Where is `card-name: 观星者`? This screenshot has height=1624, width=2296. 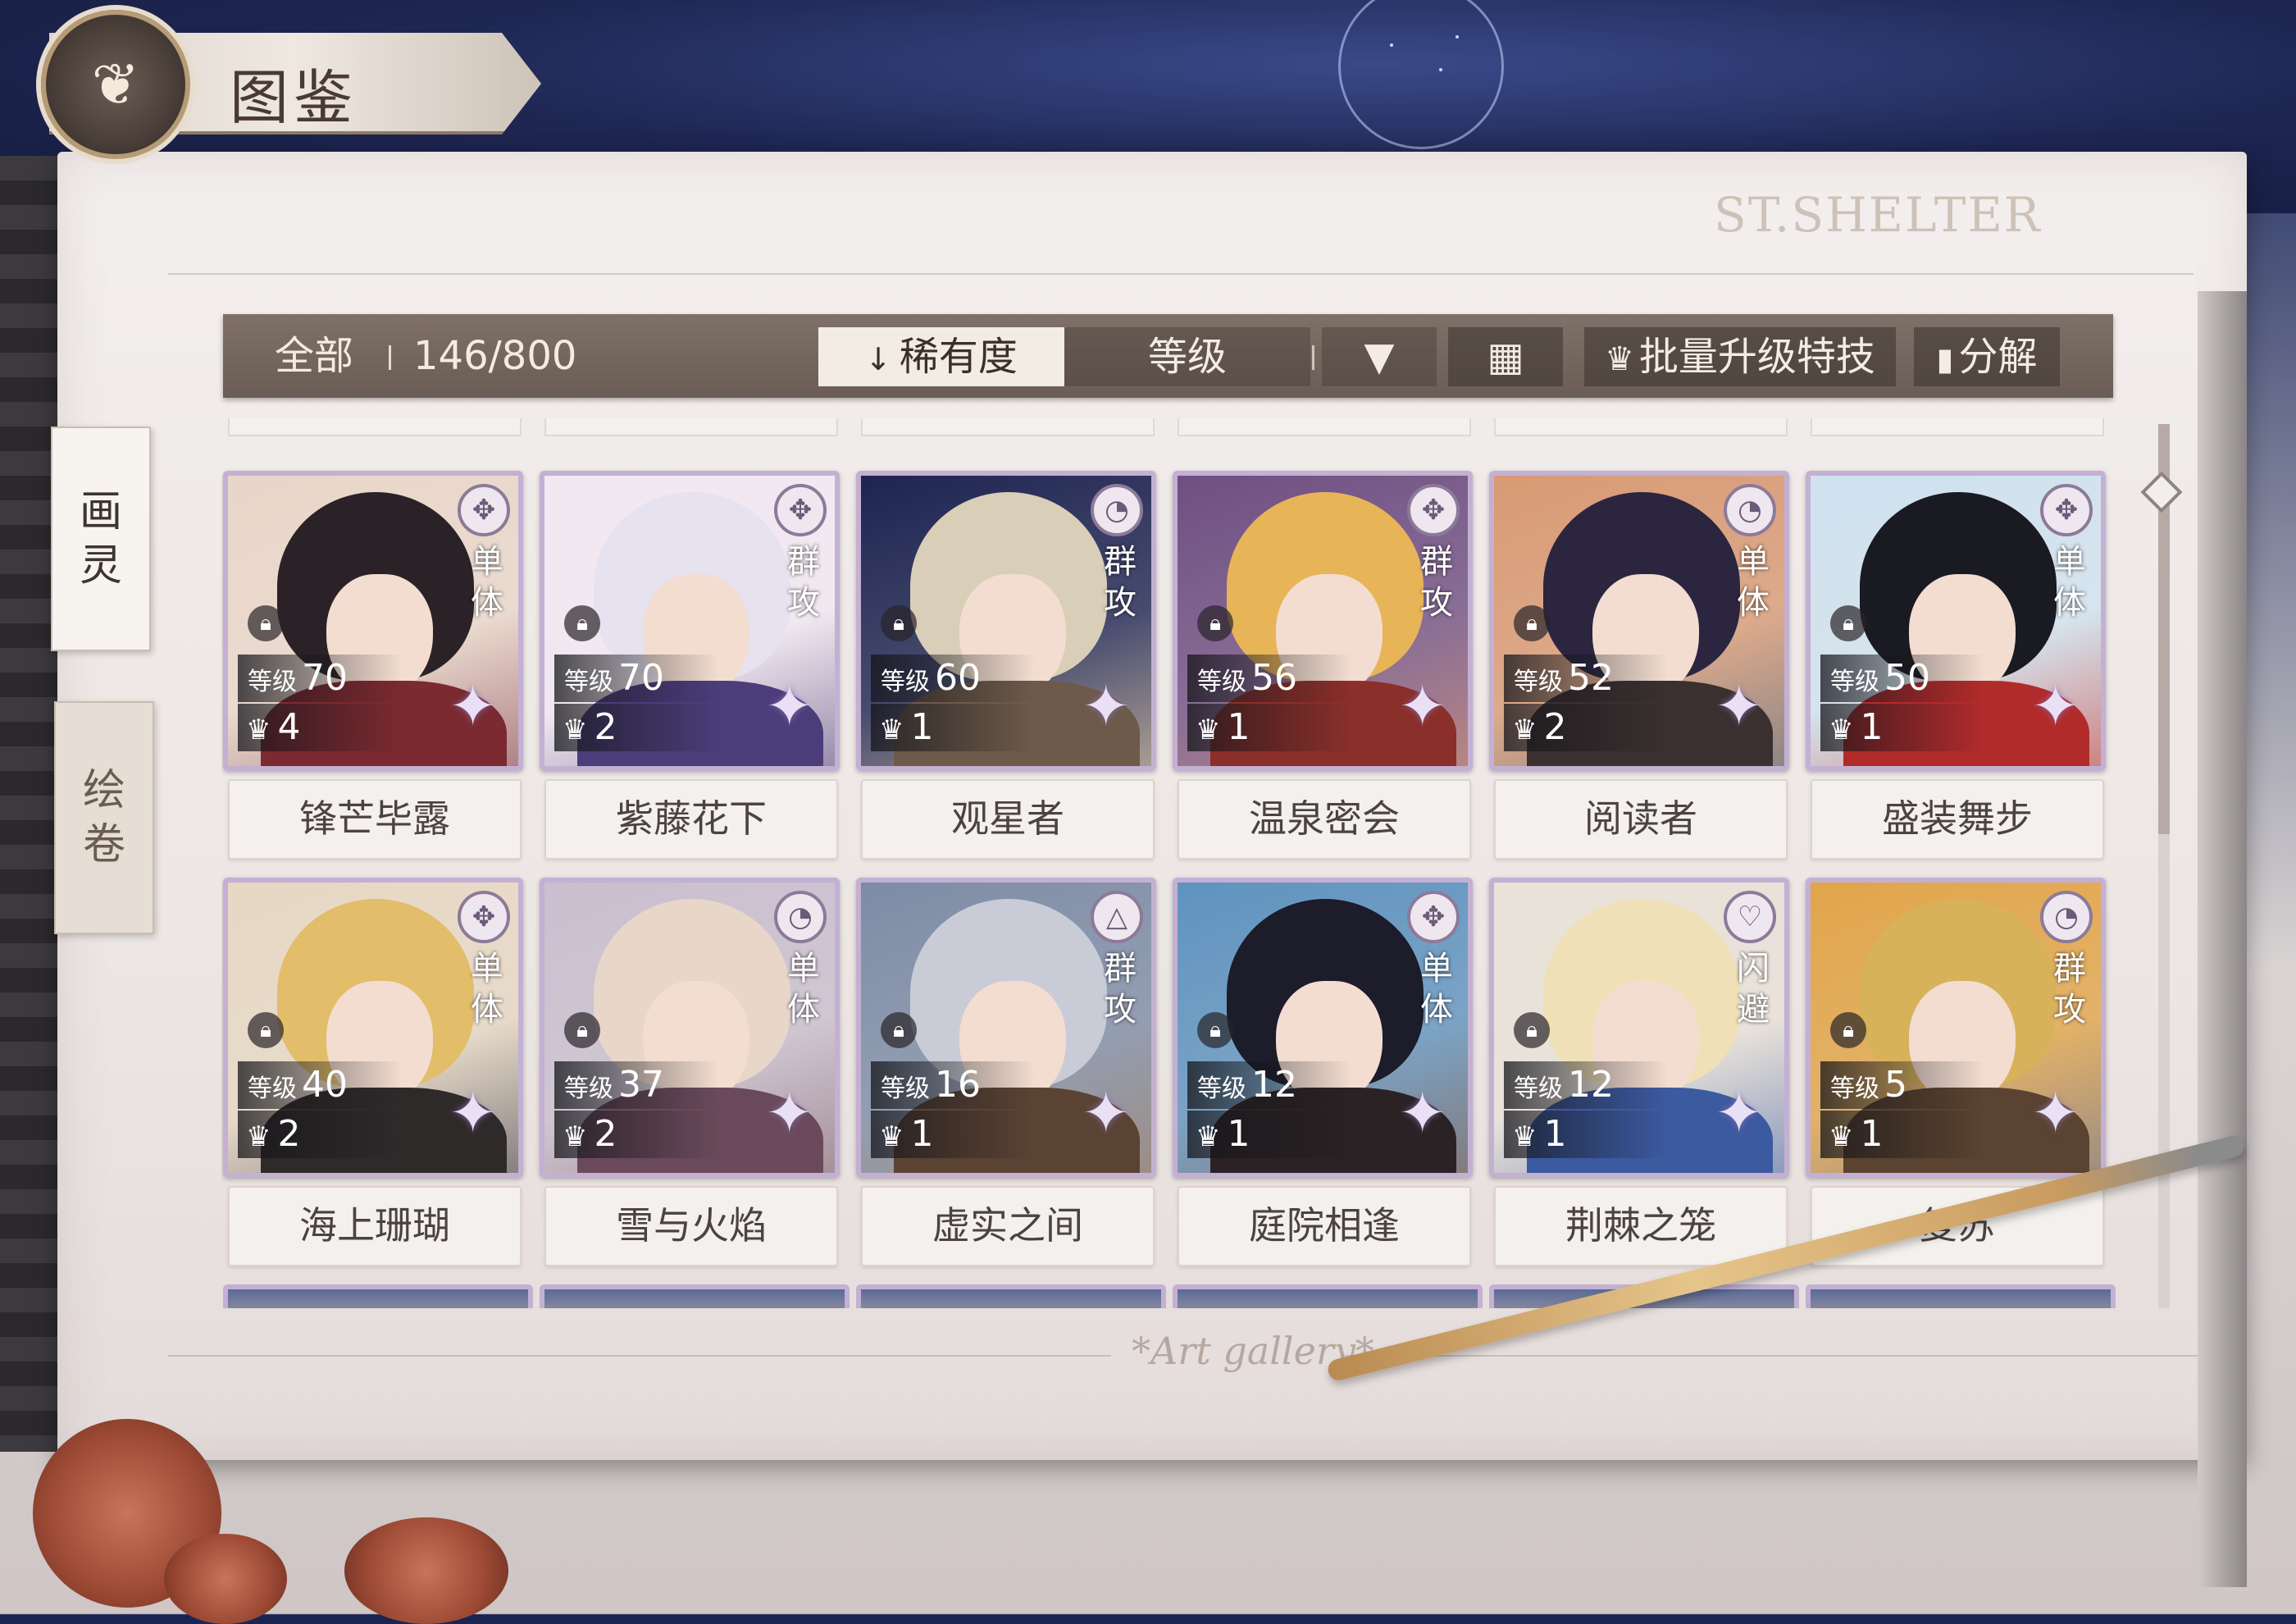
card-name: 观星者 is located at coordinates (1008, 819).